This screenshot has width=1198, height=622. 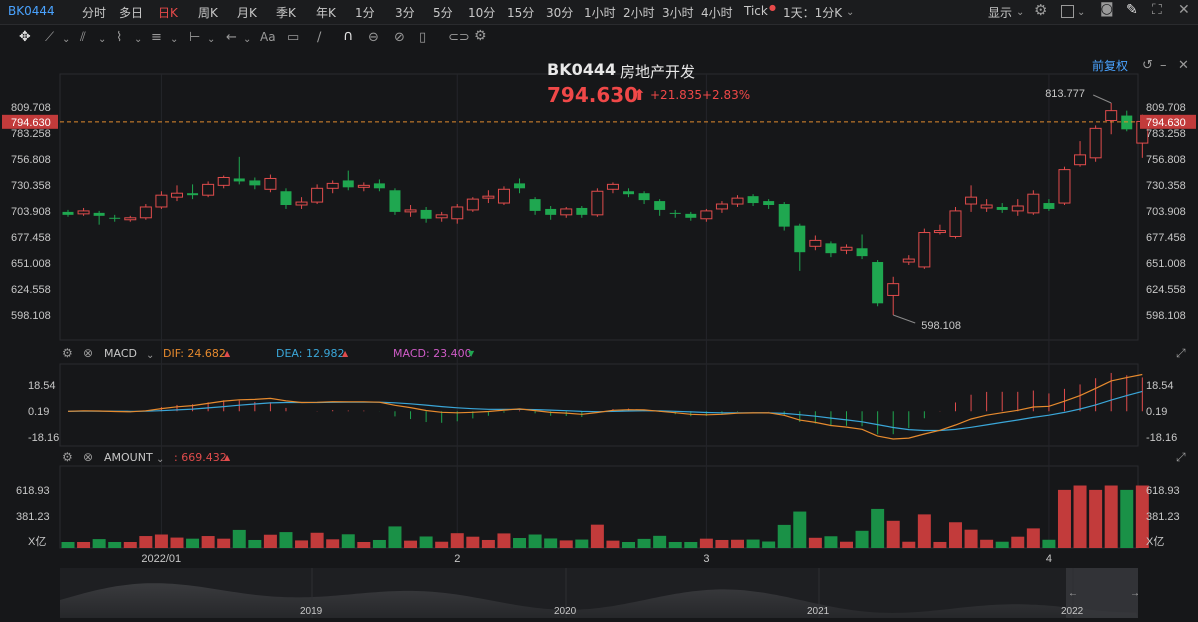 I want to click on navigator-year-label: 2021, so click(x=818, y=611).